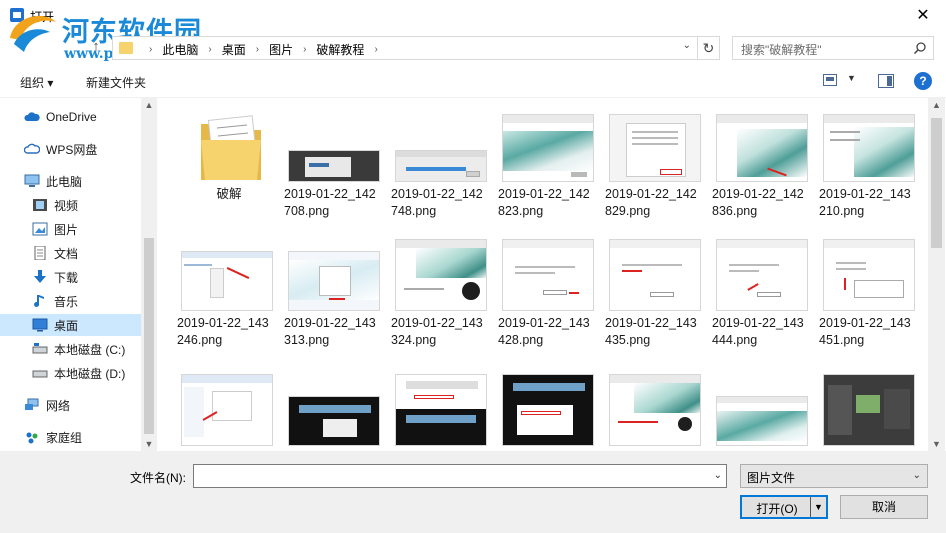 The width and height of the screenshot is (946, 533). I want to click on help-icon: ?, so click(923, 81).